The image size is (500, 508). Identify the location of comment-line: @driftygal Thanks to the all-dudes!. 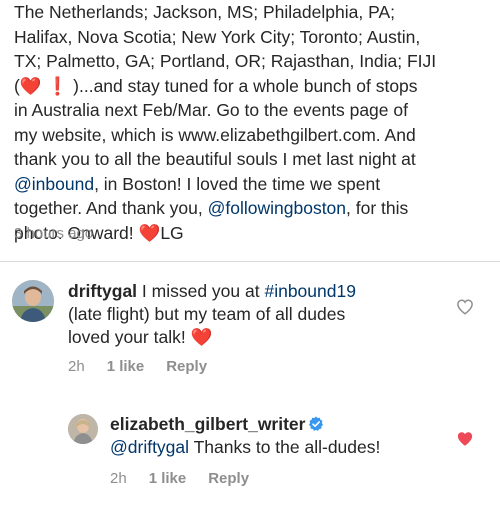
(280, 447).